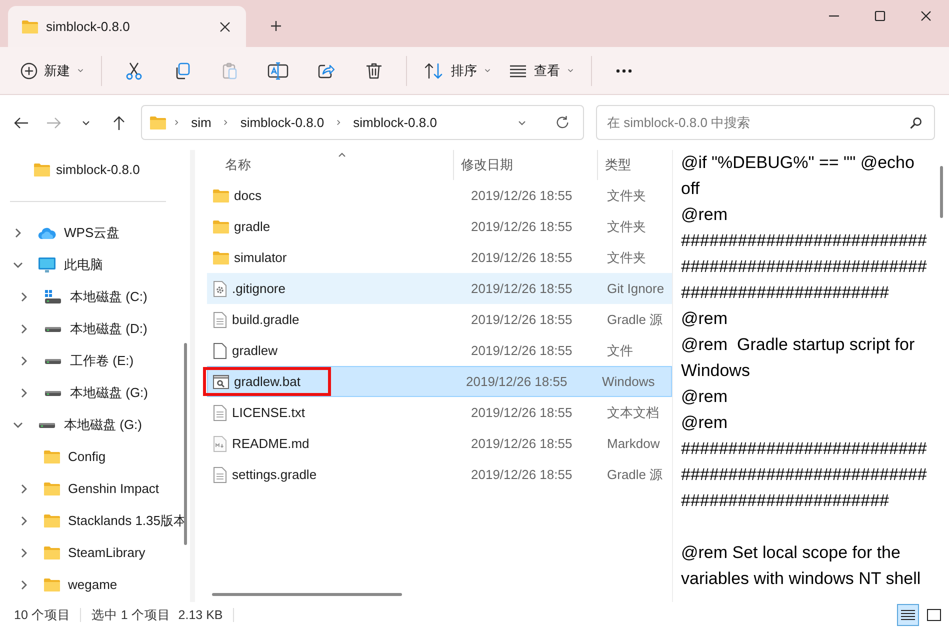 This screenshot has width=949, height=628. I want to click on file-type: 文件, so click(619, 351).